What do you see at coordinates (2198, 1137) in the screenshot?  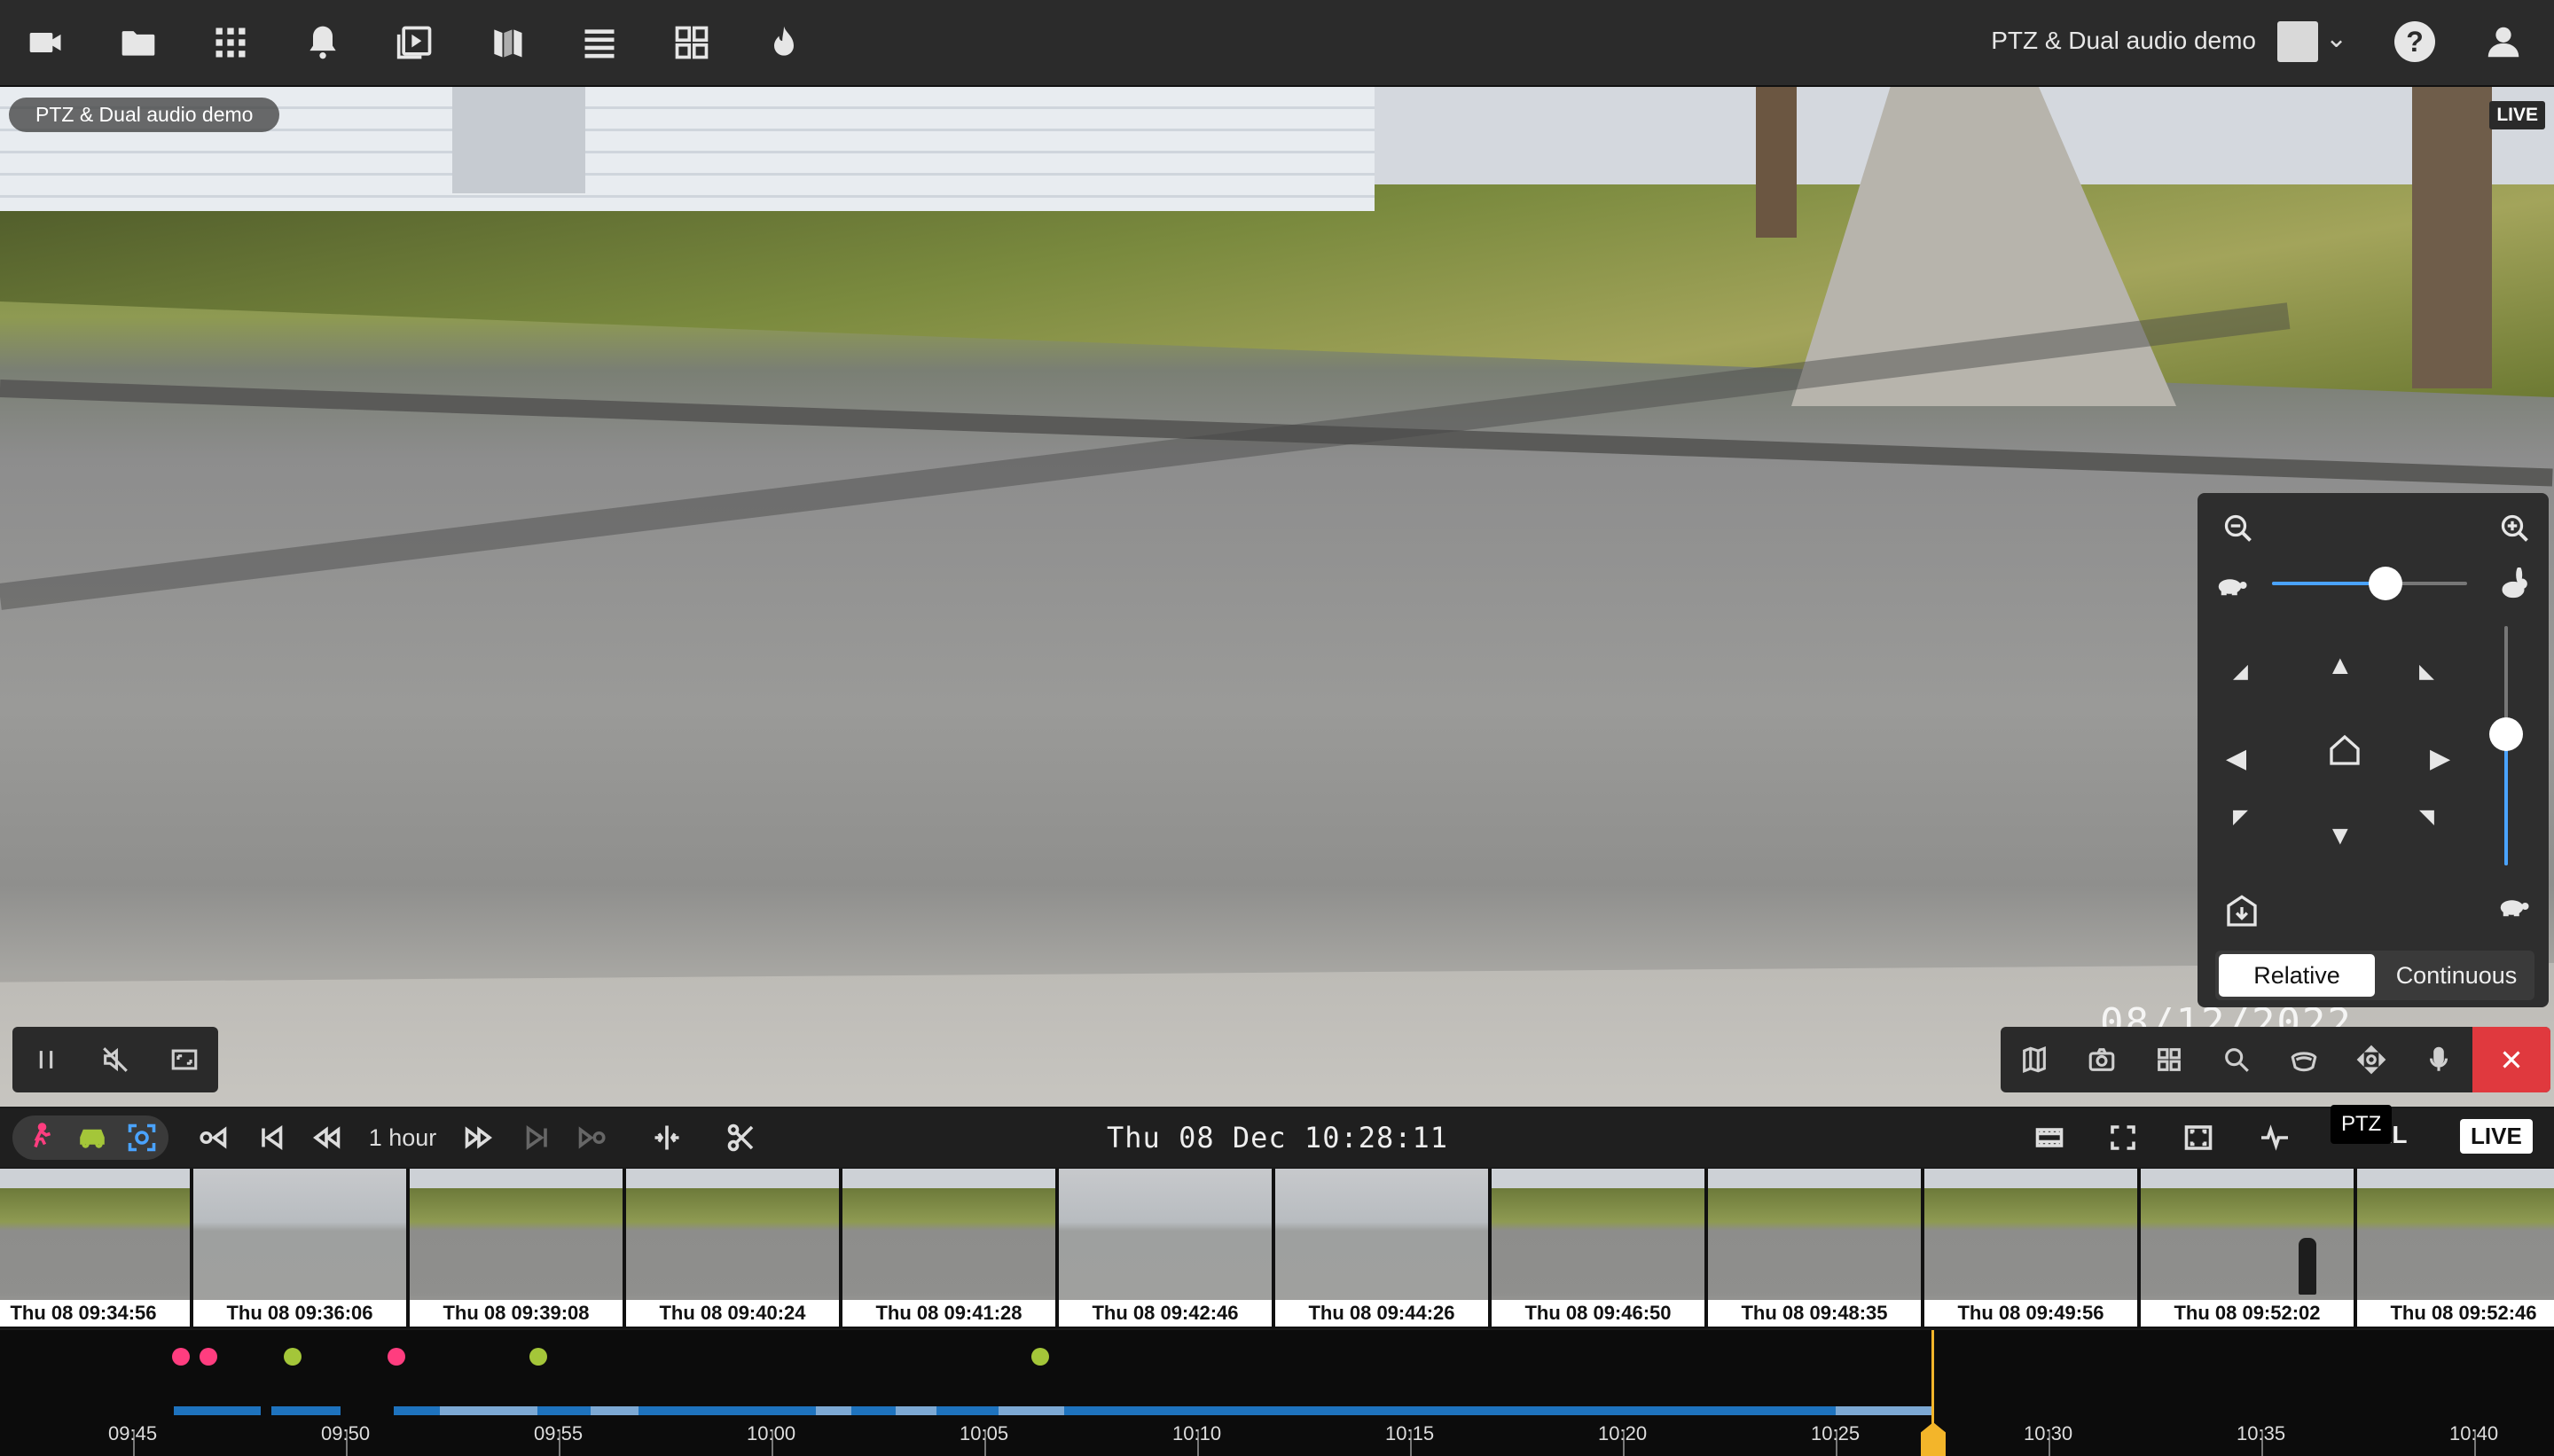 I see `fit-screen-icon` at bounding box center [2198, 1137].